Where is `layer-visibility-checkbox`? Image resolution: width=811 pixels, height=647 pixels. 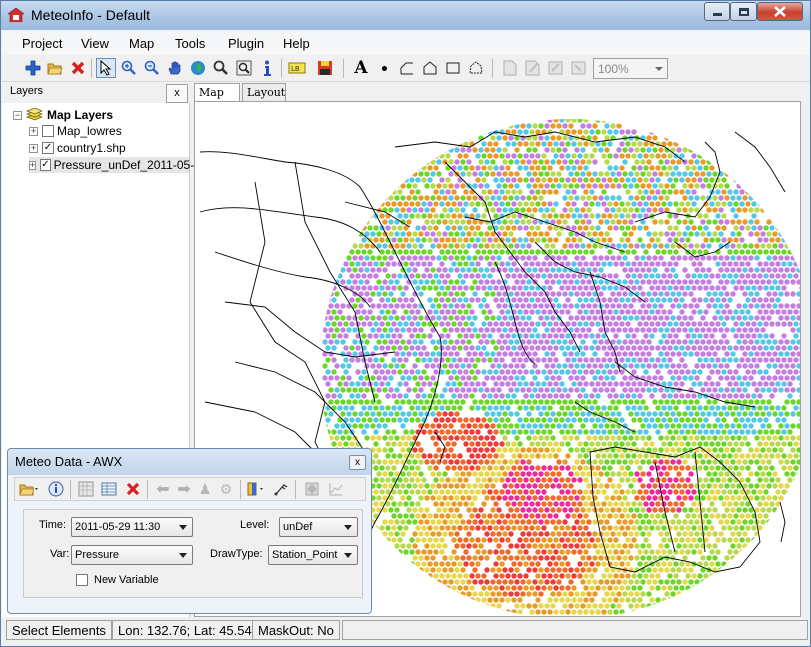
layer-visibility-checkbox is located at coordinates (48, 131).